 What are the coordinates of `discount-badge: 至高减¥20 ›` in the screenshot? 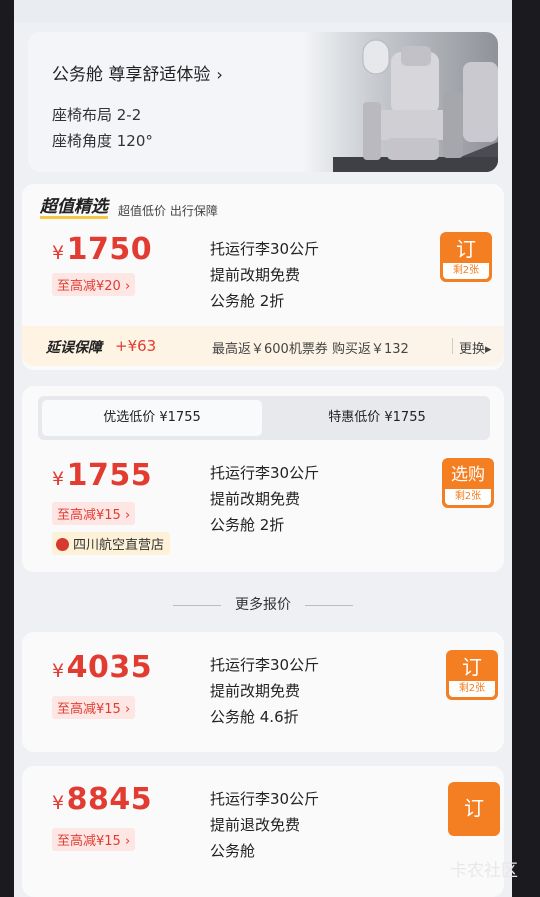 It's located at (94, 284).